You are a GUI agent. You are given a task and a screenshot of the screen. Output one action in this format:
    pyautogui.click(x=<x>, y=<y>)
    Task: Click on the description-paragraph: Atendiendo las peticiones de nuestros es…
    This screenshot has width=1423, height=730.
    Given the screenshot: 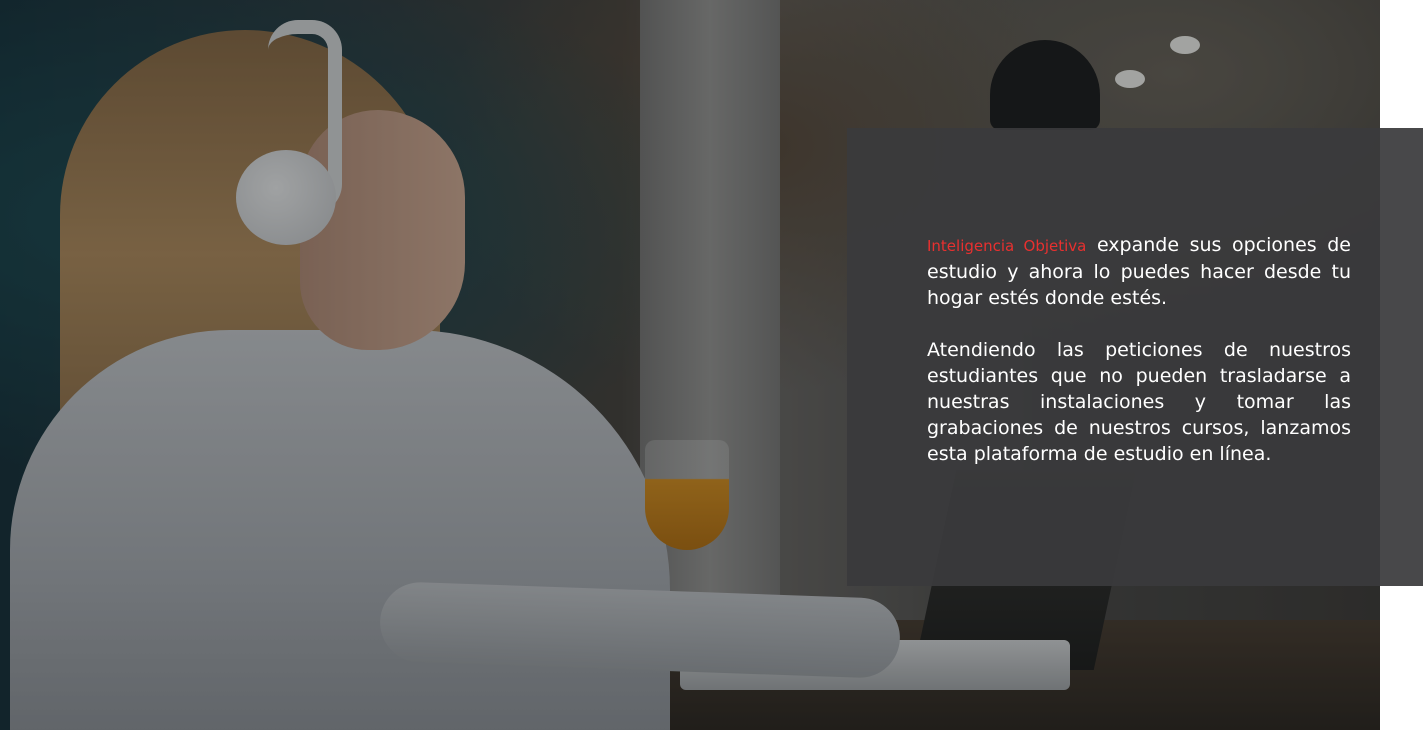 What is the action you would take?
    pyautogui.click(x=1139, y=402)
    